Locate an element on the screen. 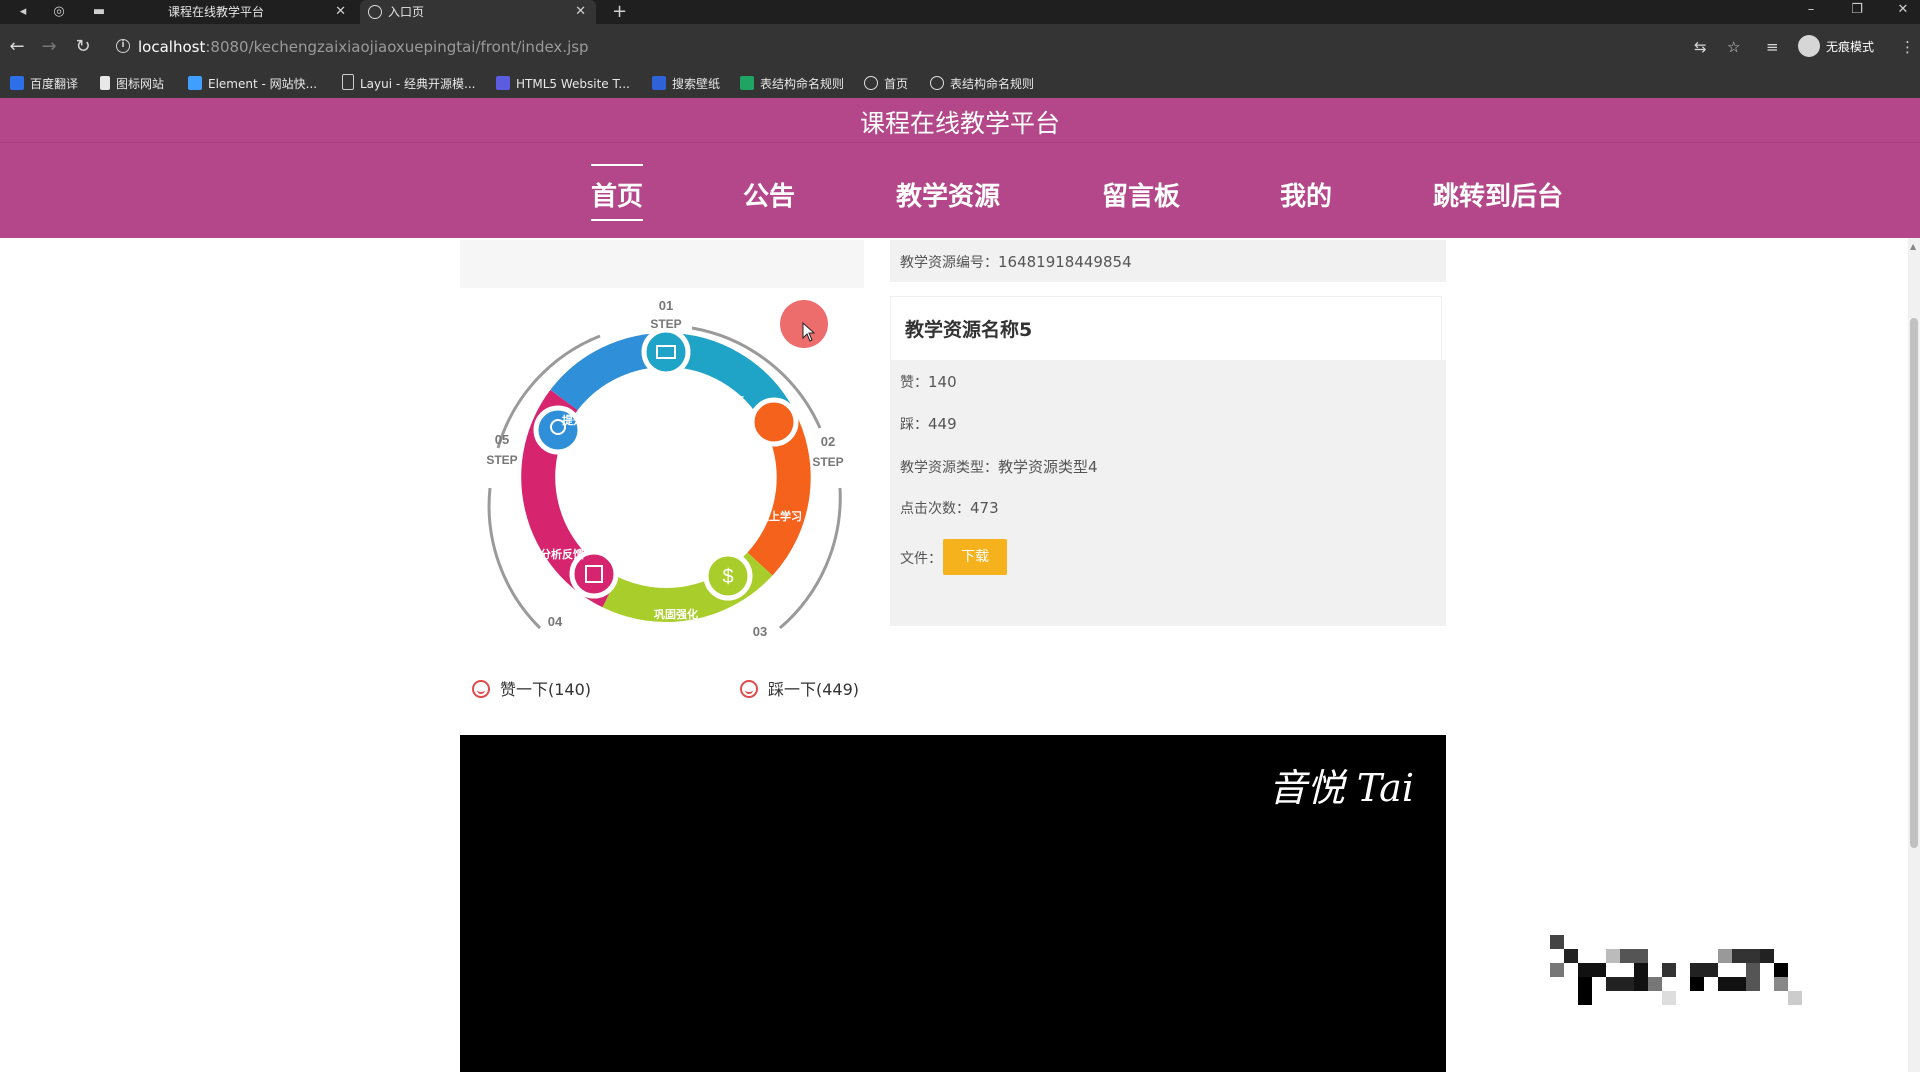  wallpaper-icon is located at coordinates (659, 83).